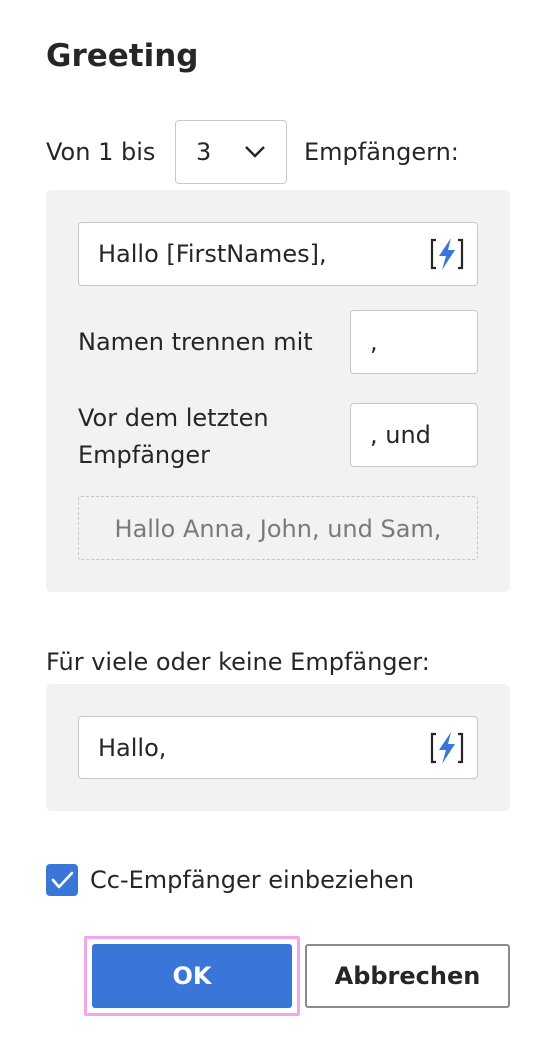 This screenshot has height=1050, width=554. What do you see at coordinates (101, 152) in the screenshot?
I see `range-prefix-label: Von 1 bis` at bounding box center [101, 152].